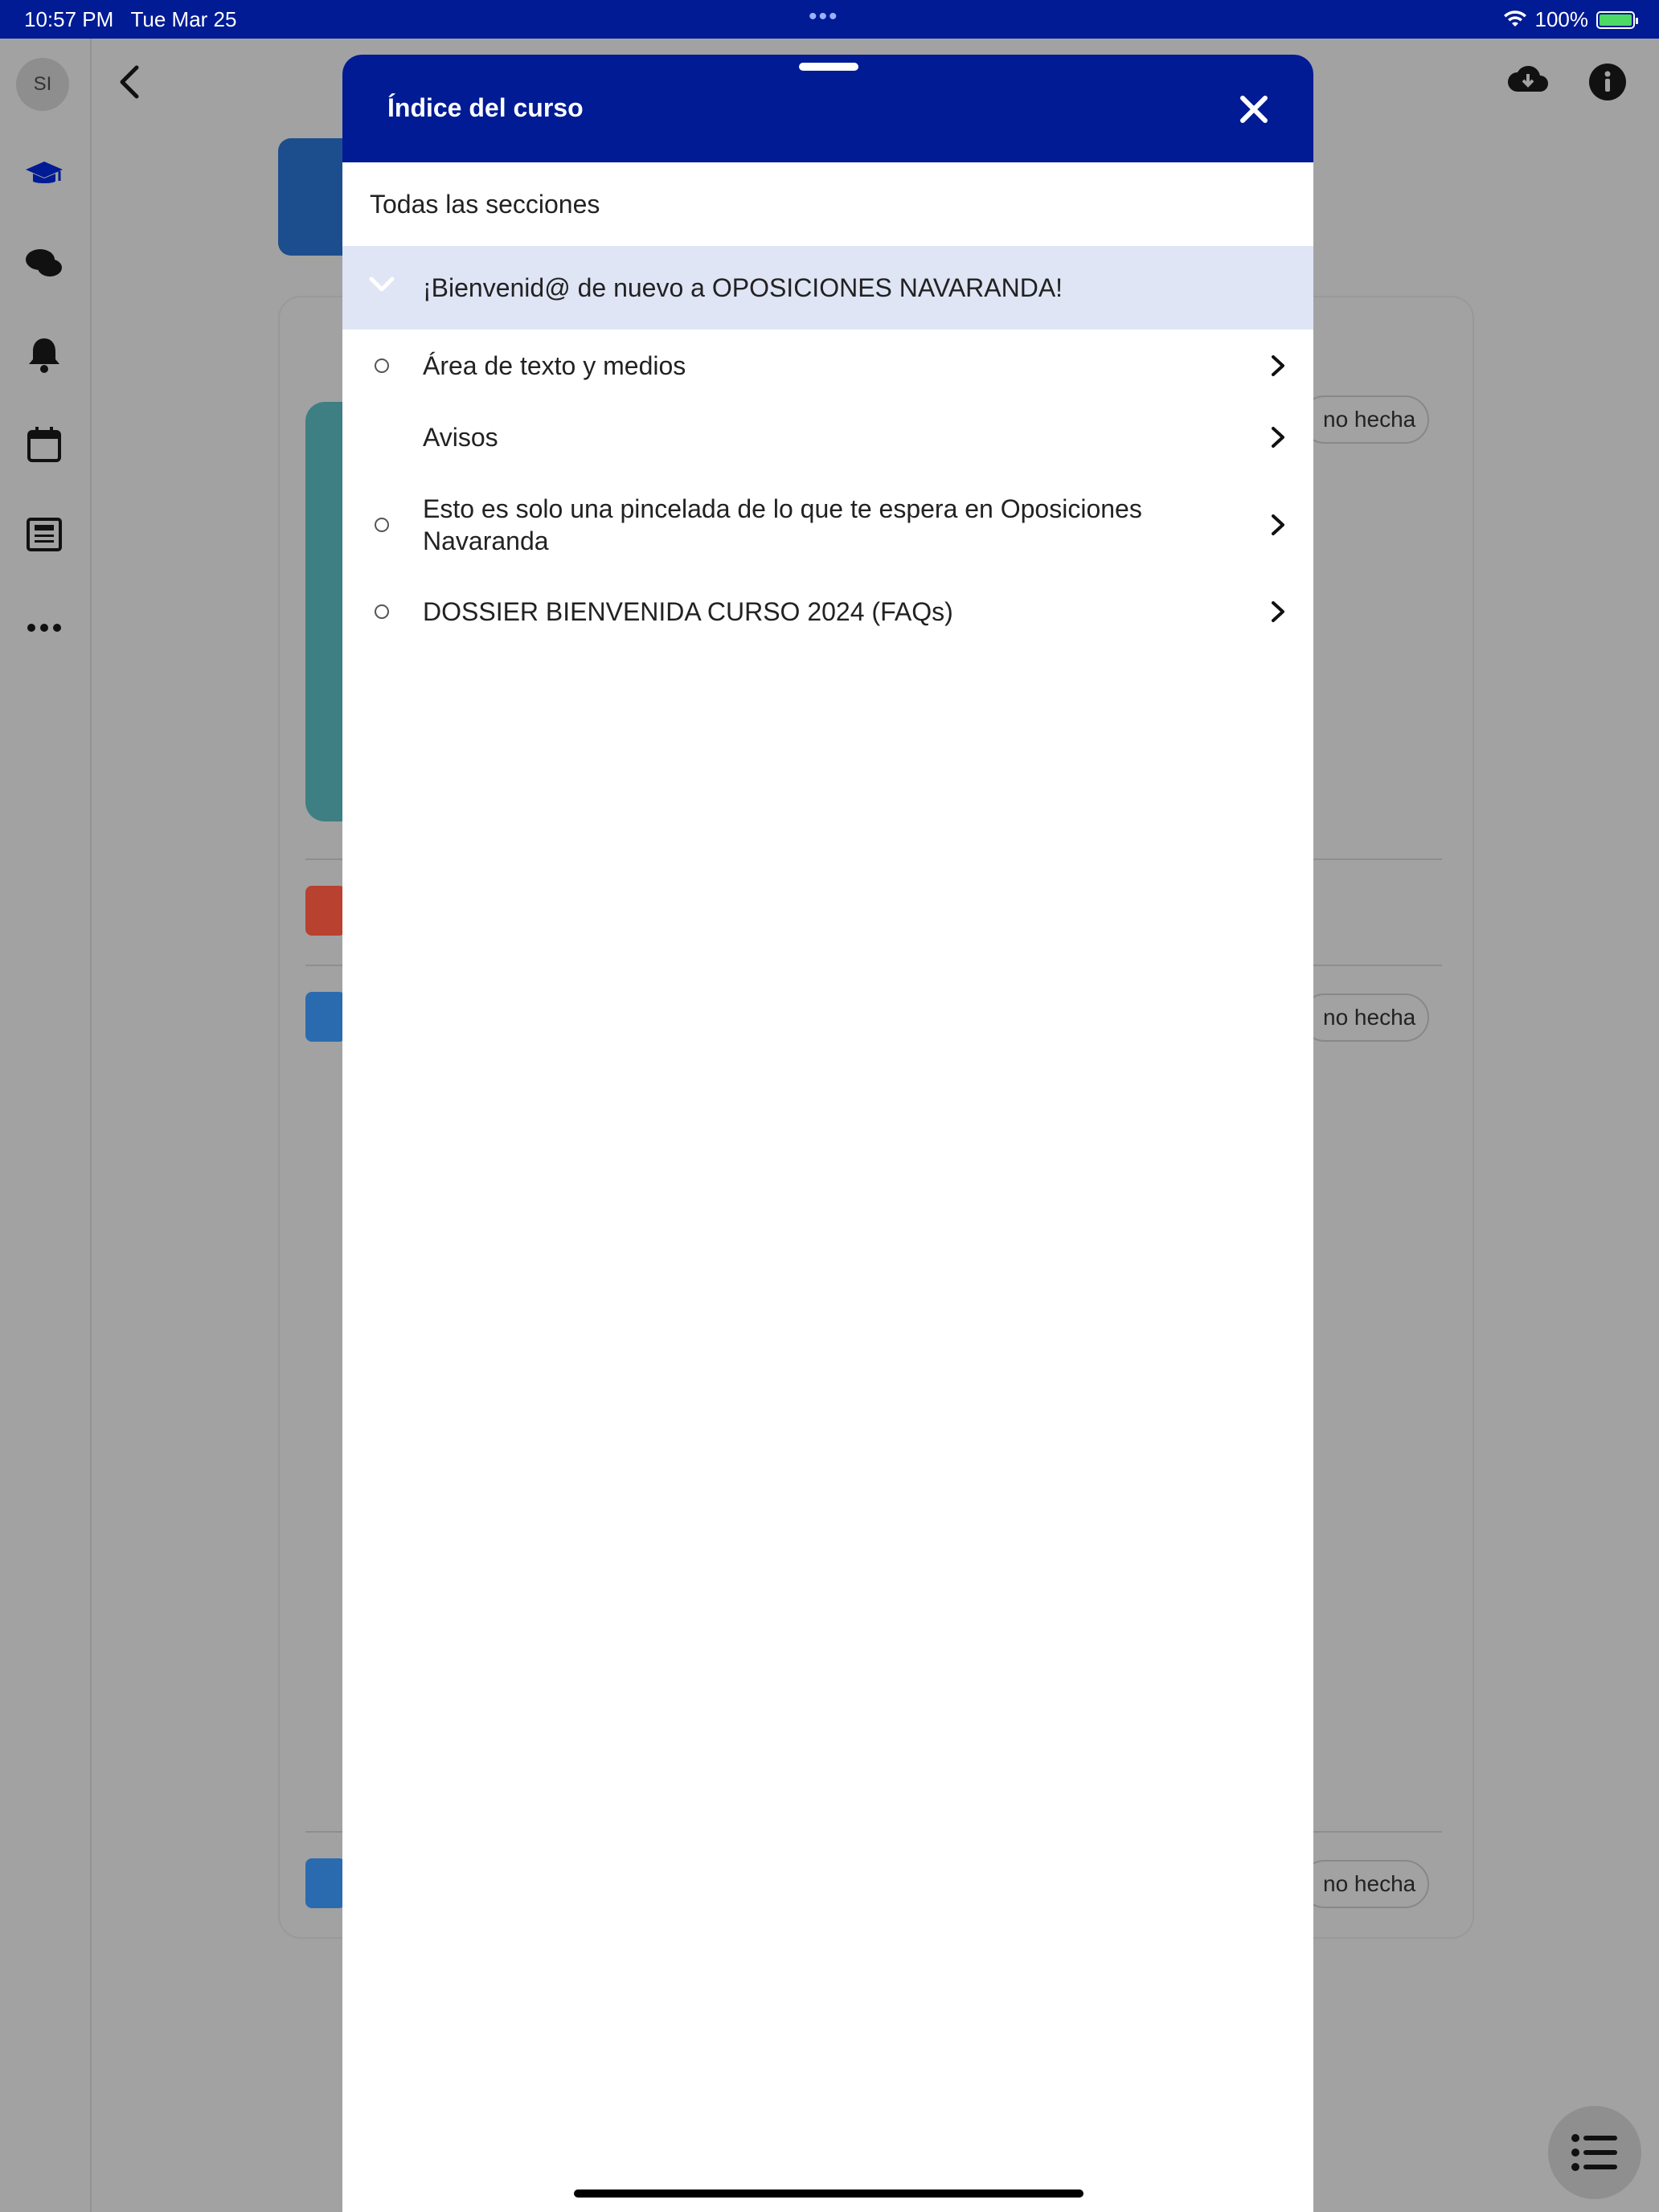 This screenshot has width=1659, height=2212. I want to click on list-item: DOSSIER BIENVENIDA CURSO 2024 (FAQs), so click(827, 611).